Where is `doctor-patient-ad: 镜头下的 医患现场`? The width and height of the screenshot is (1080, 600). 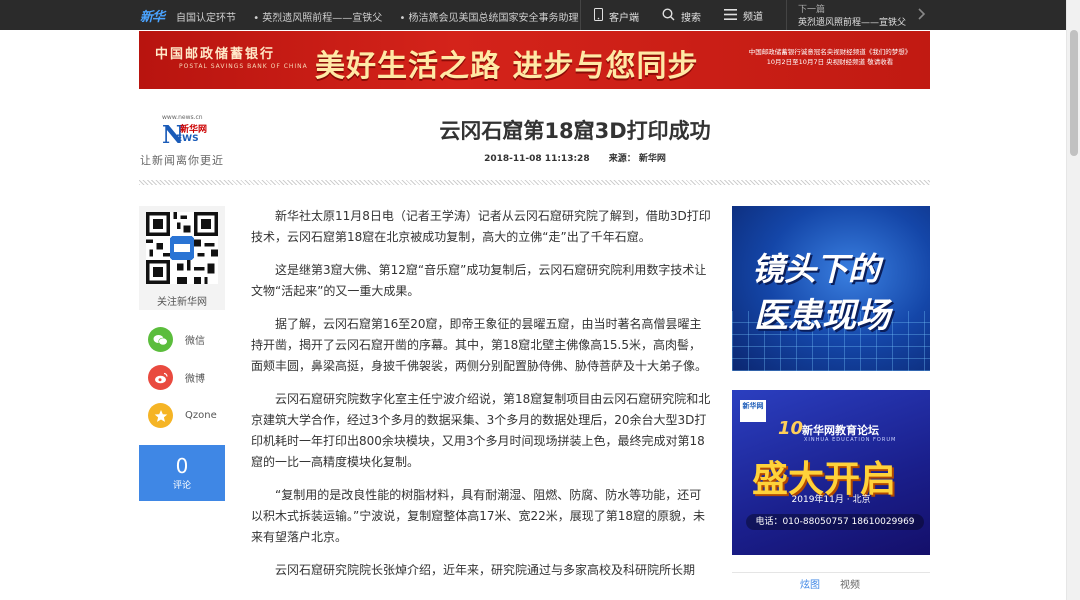 doctor-patient-ad: 镜头下的 医患现场 is located at coordinates (831, 288).